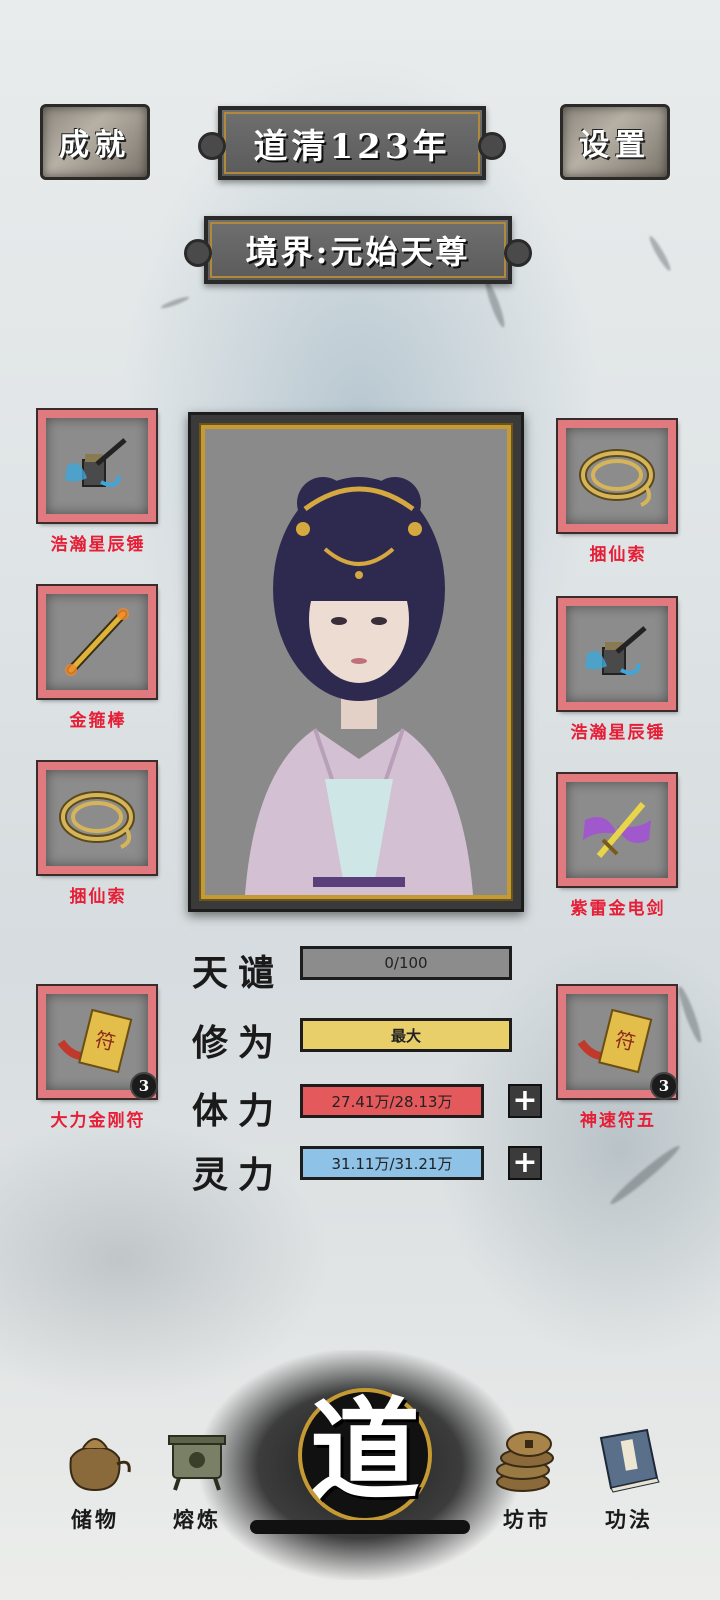 Image resolution: width=720 pixels, height=1600 pixels. What do you see at coordinates (95, 145) in the screenshot?
I see `achievements-label: 成就` at bounding box center [95, 145].